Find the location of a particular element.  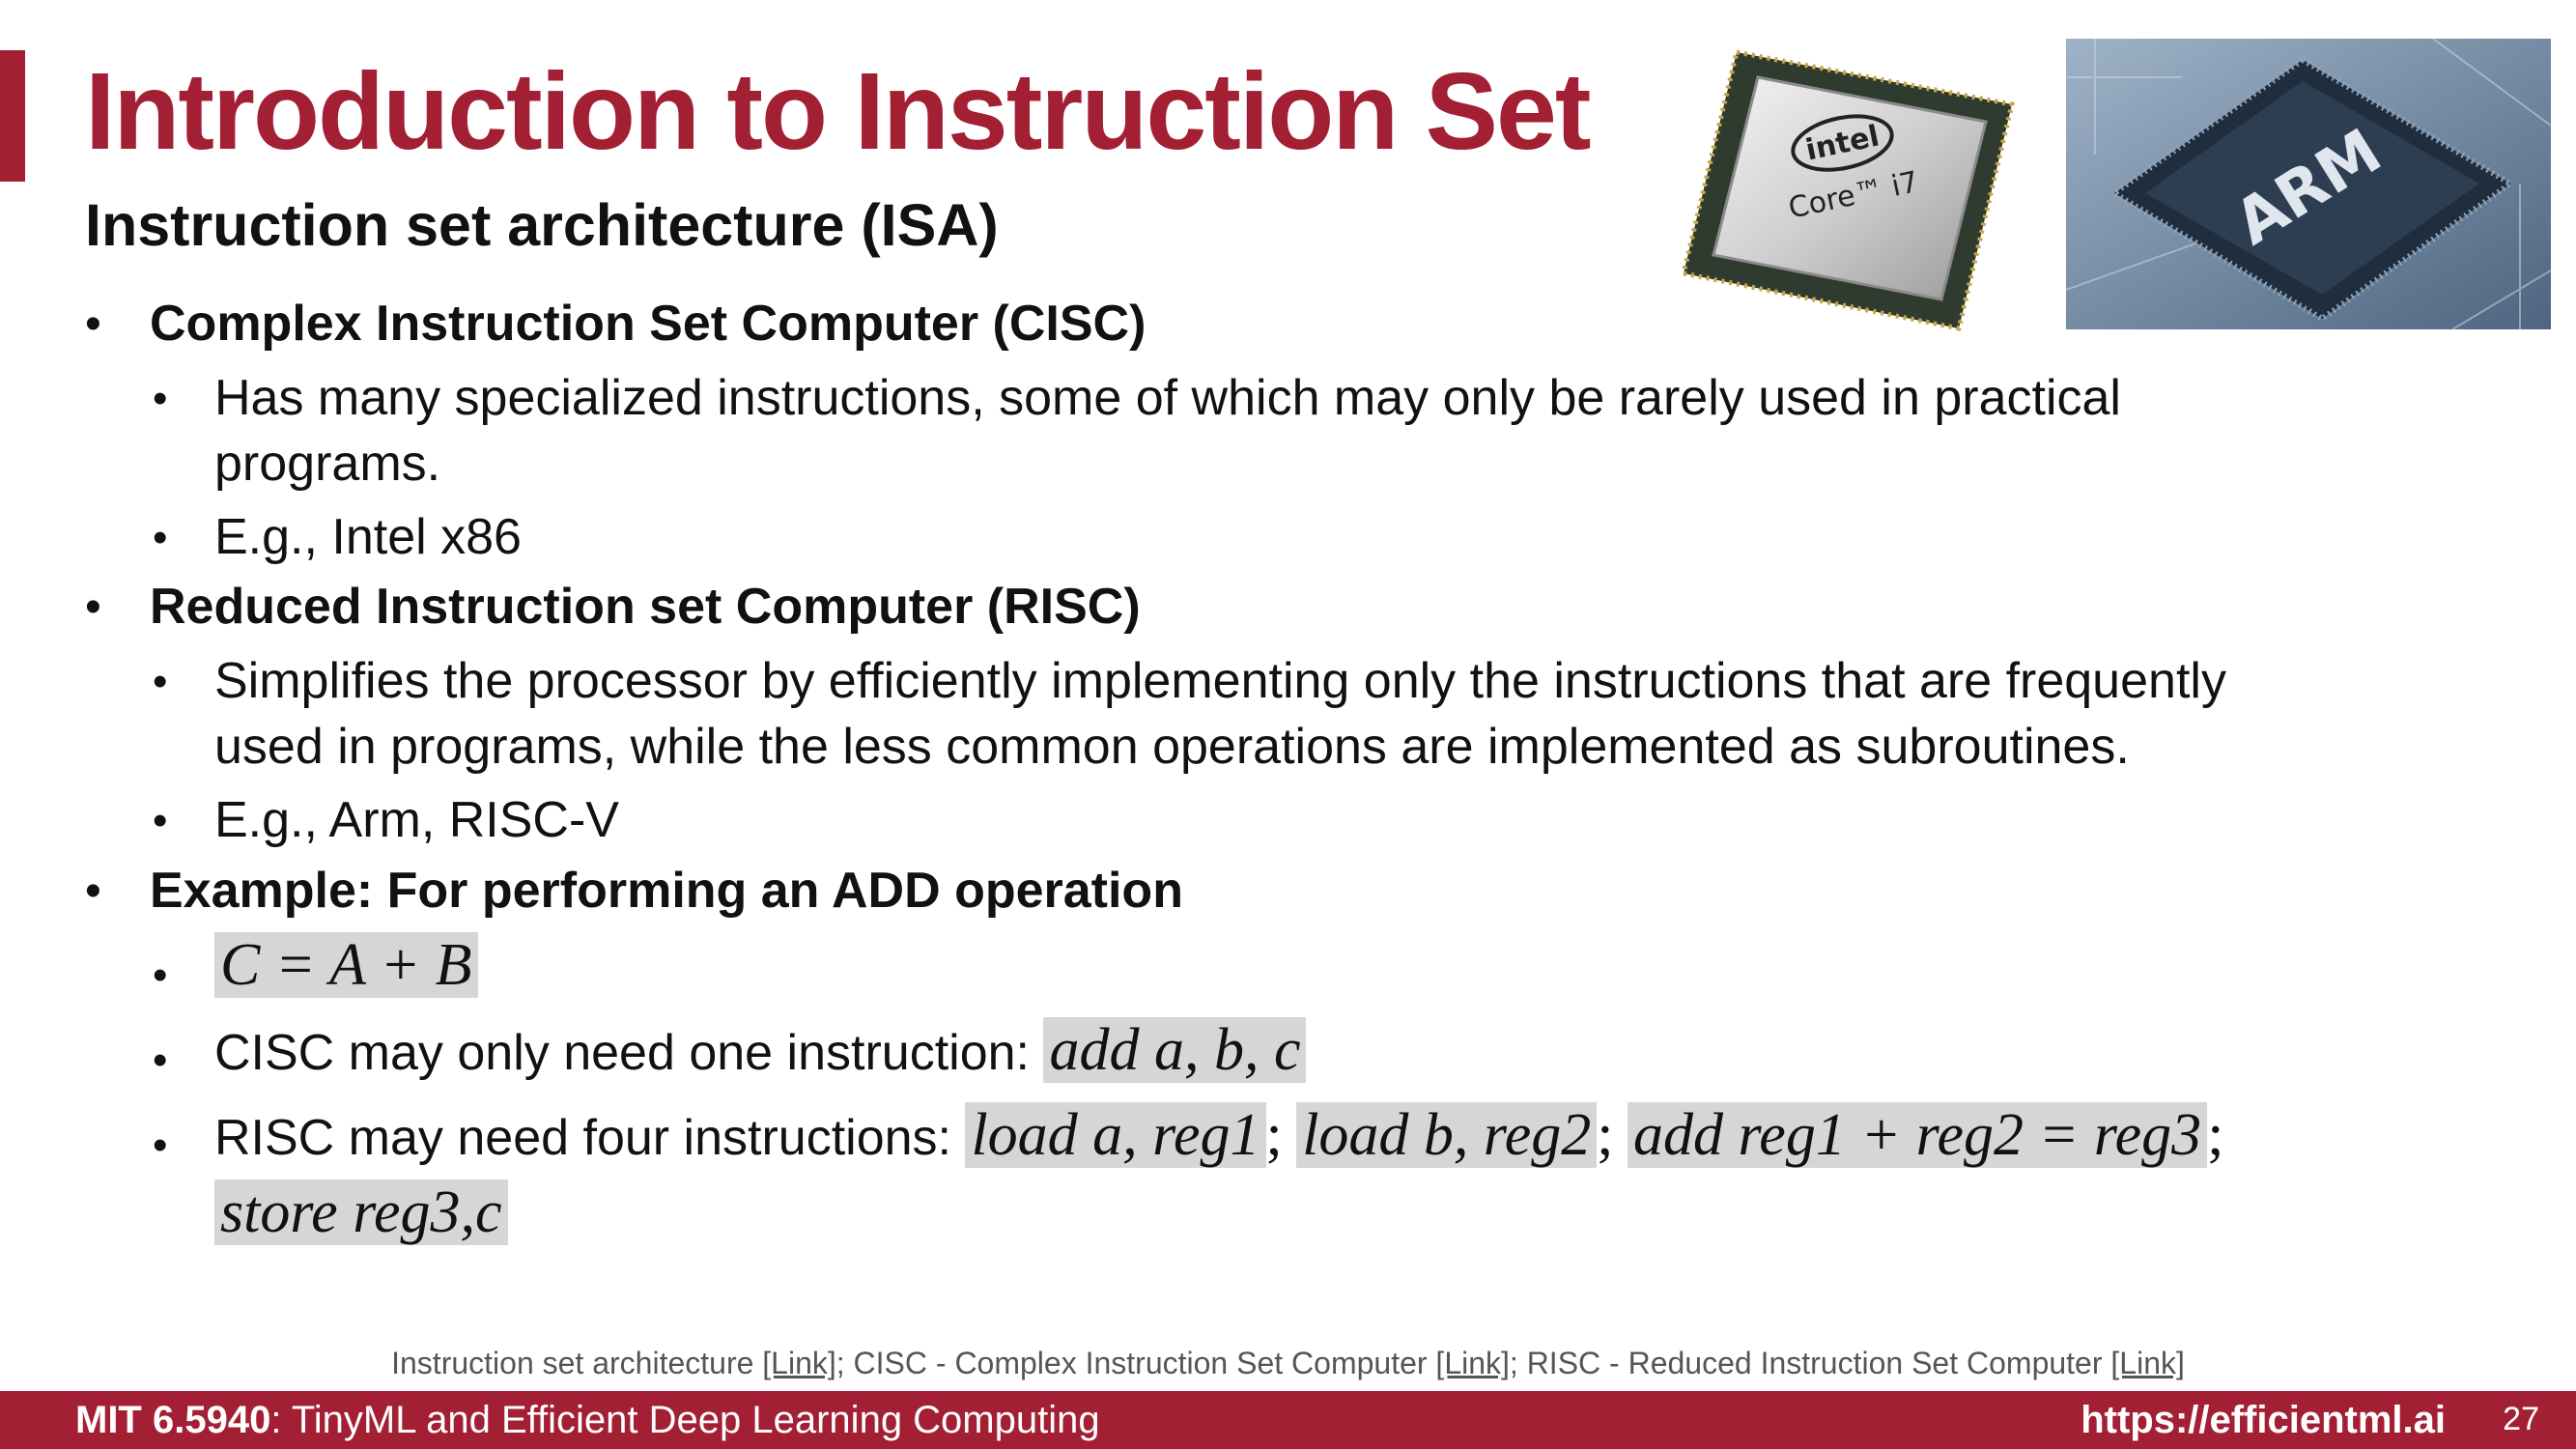

reference-cisc-link: [Link] is located at coordinates (1472, 1363).